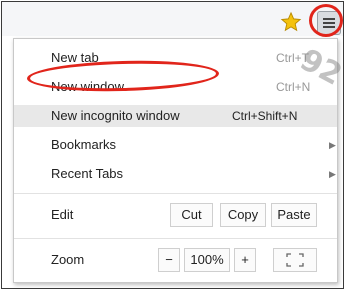 The height and width of the screenshot is (291, 346). I want to click on zoom-in-button: +, so click(245, 260).